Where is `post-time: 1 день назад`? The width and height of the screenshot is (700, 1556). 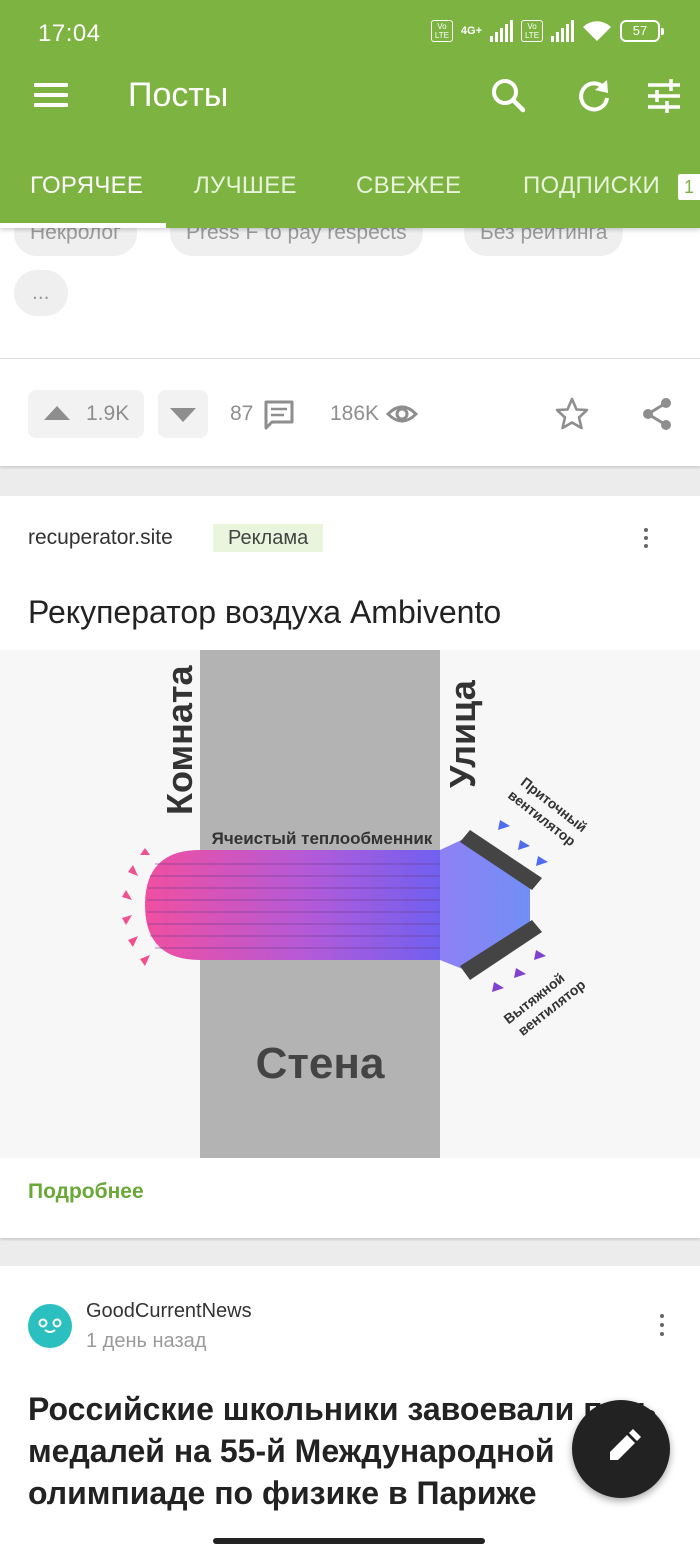
post-time: 1 день назад is located at coordinates (146, 1341).